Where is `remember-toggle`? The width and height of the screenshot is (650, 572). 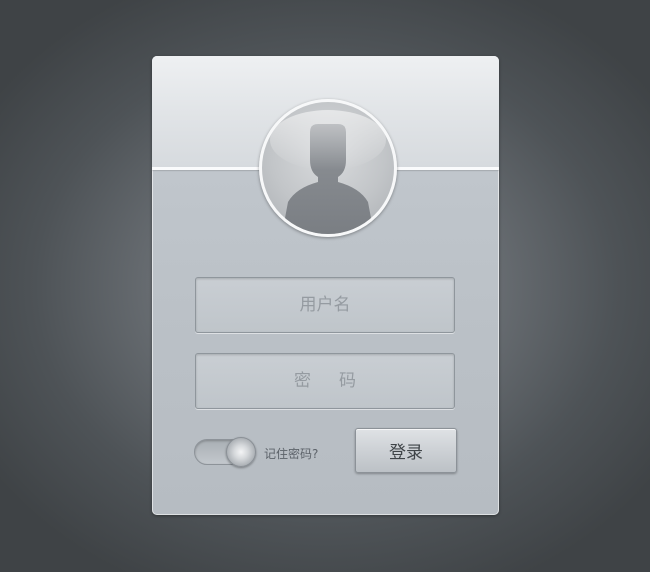
remember-toggle is located at coordinates (225, 452).